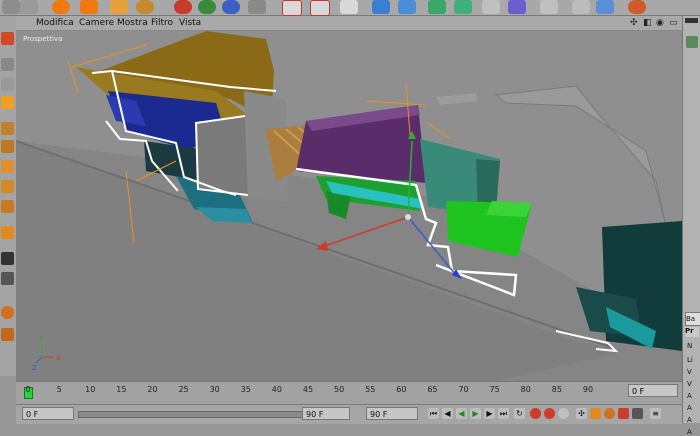  I want to click on keyframe-selection-icon, so click(563, 413).